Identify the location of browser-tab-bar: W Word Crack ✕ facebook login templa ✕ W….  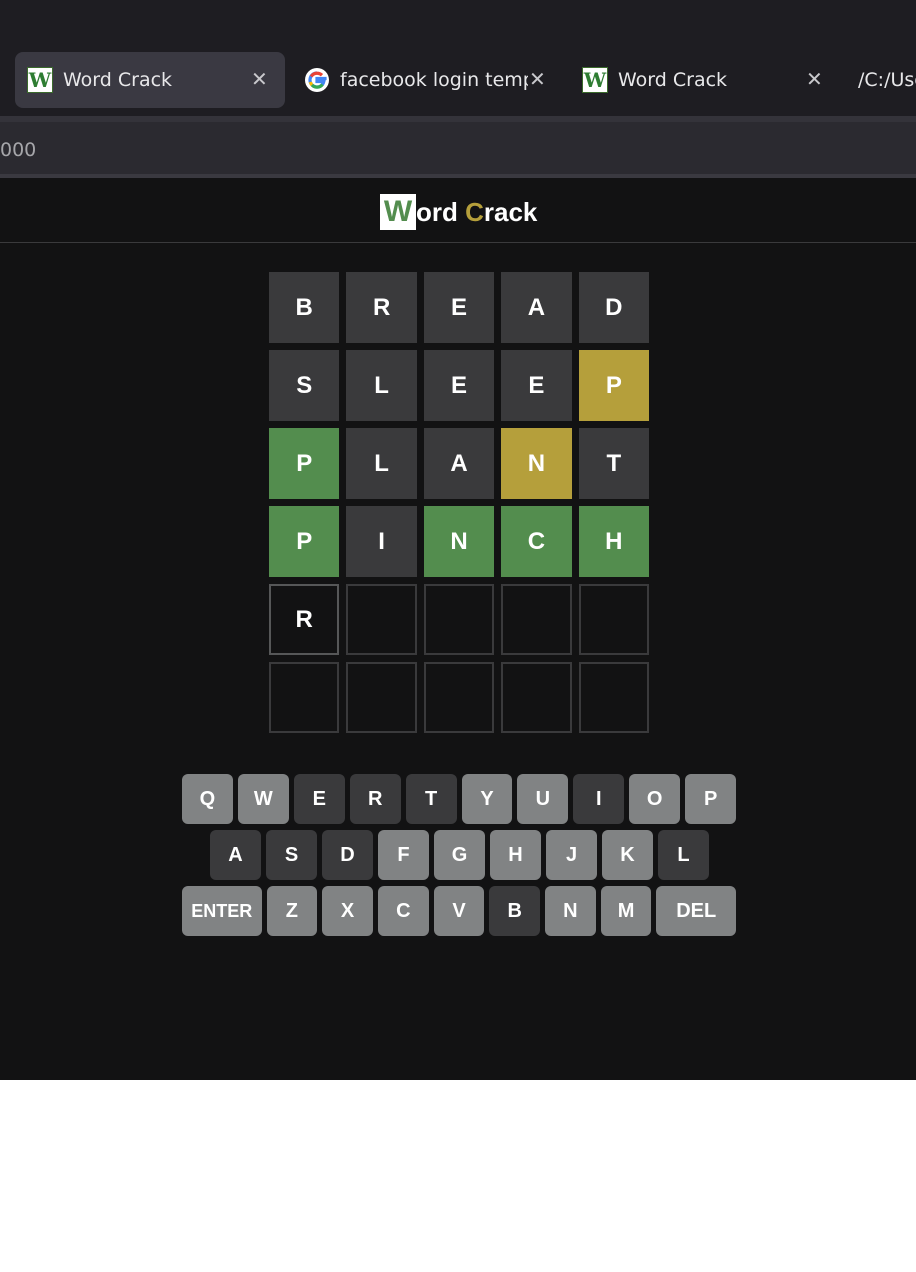
(458, 58).